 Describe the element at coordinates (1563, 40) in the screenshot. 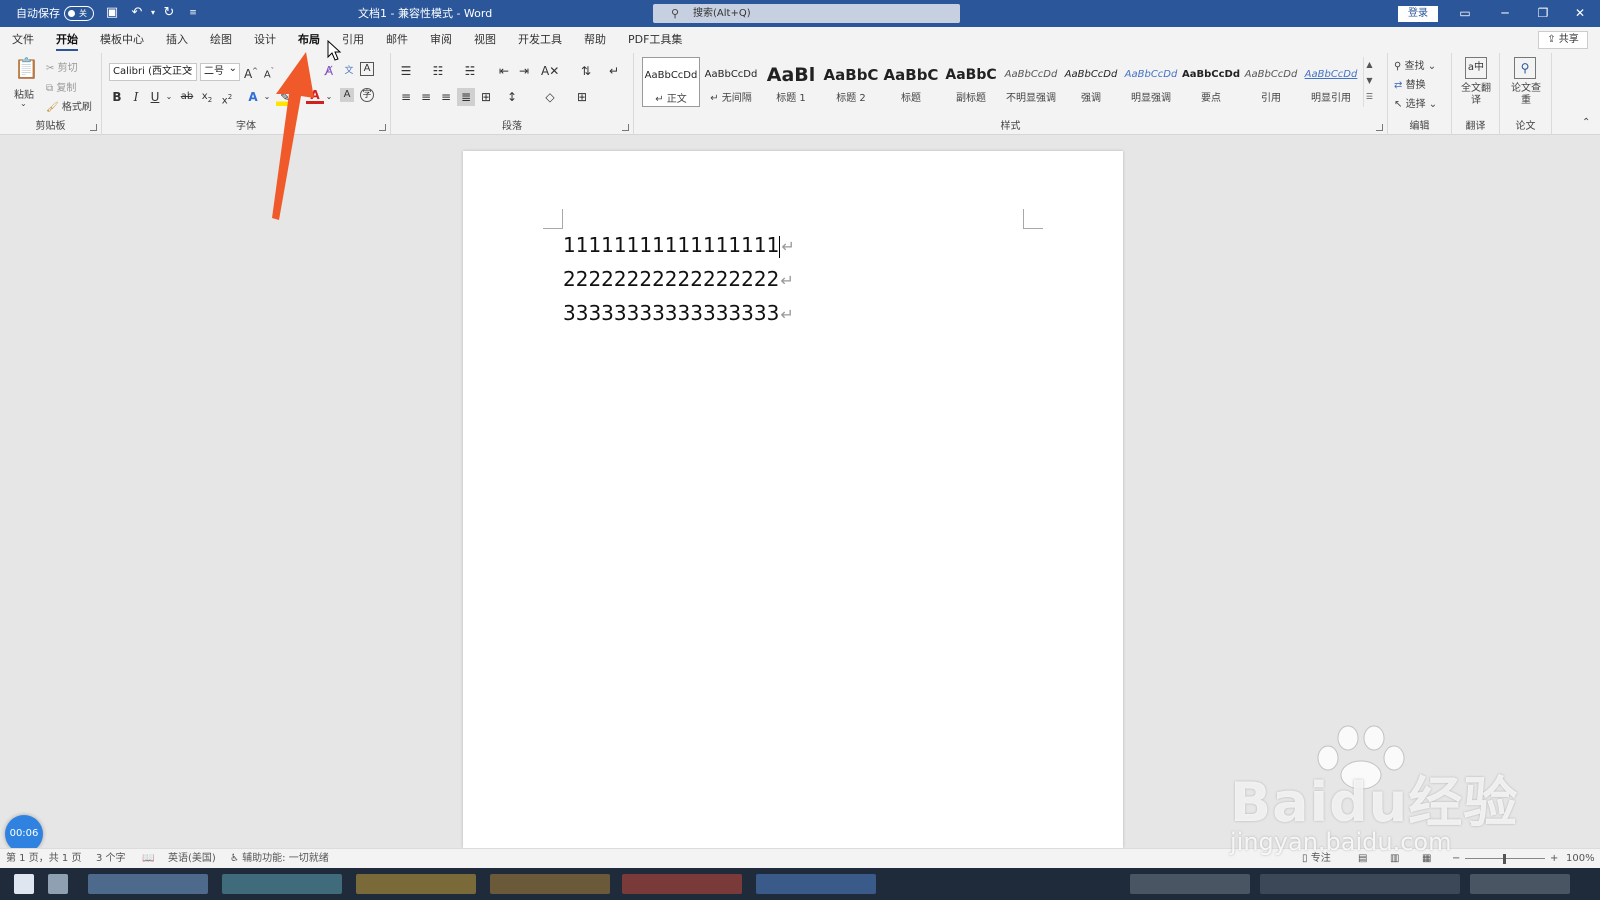

I see `share-button: ⇪ 共享` at that location.